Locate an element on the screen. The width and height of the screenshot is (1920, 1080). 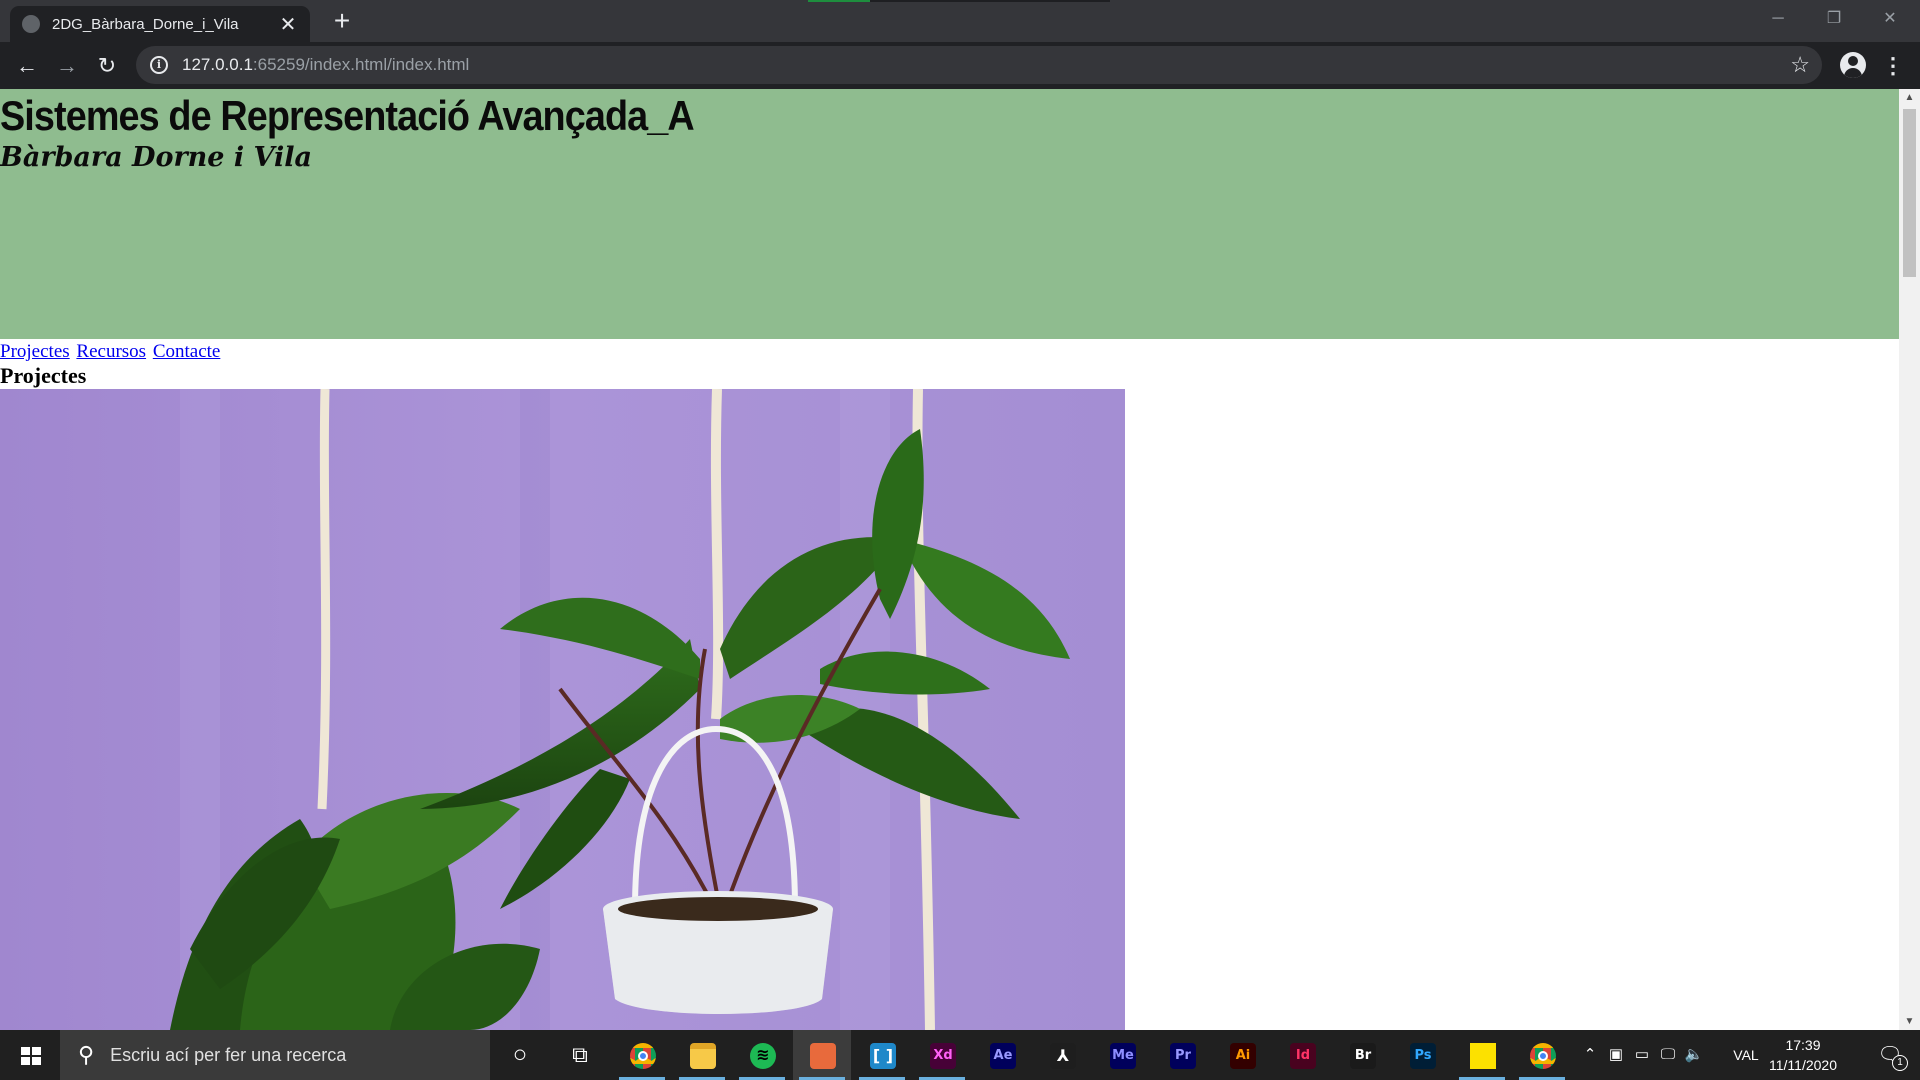
scroll-up-icon: ▲ is located at coordinates (1909, 97).